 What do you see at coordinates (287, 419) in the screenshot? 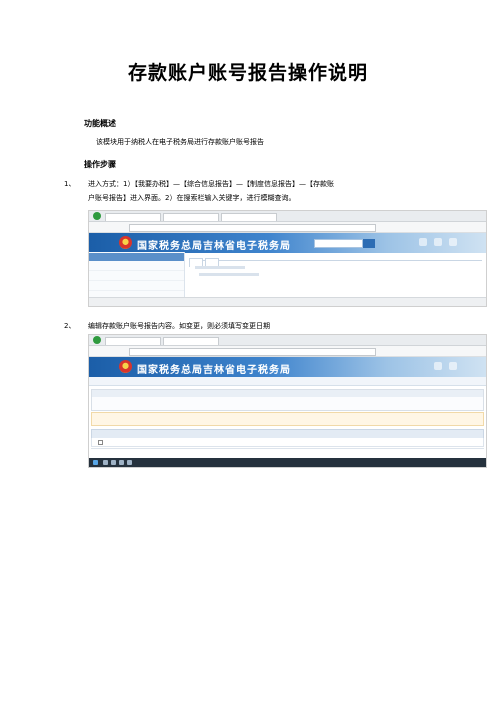
I see `notice-box` at bounding box center [287, 419].